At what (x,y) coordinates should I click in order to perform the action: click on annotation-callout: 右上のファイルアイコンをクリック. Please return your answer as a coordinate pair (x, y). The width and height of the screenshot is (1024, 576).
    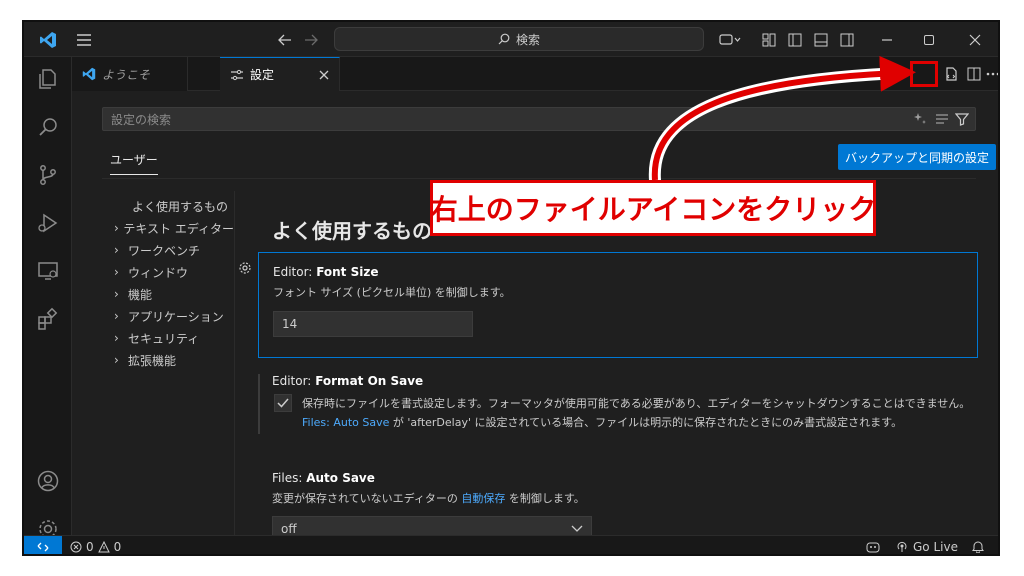
    Looking at the image, I should click on (653, 208).